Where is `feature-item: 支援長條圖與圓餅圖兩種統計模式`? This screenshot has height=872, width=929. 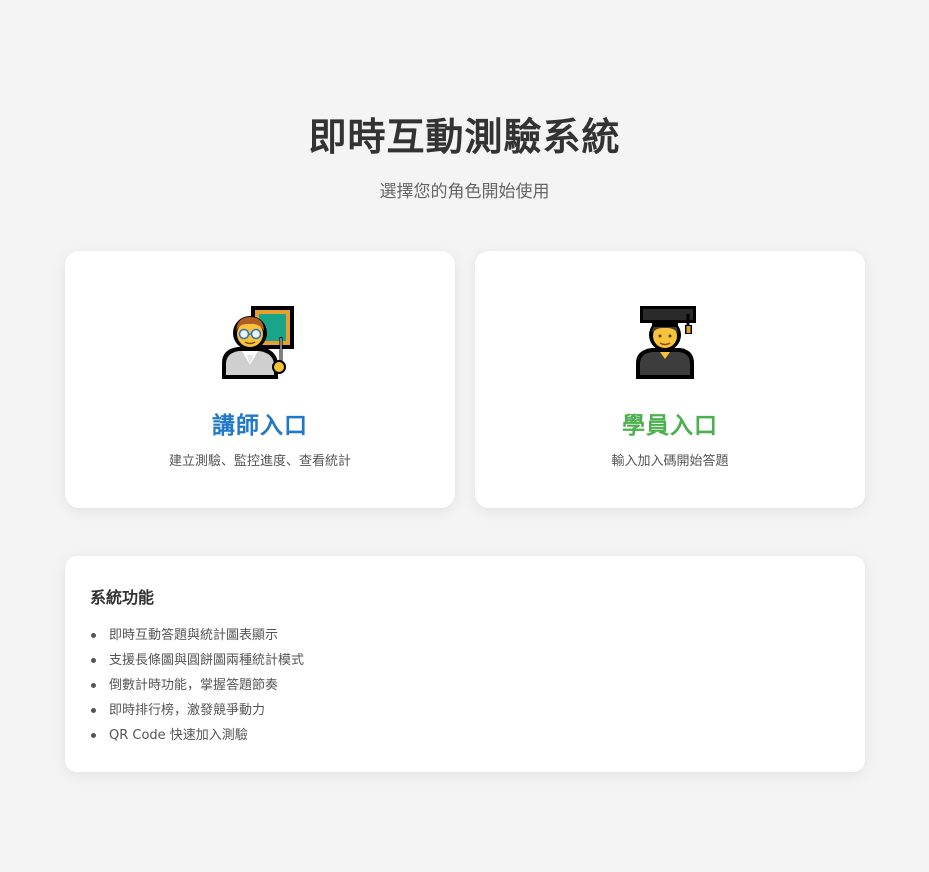
feature-item: 支援長條圖與圓餅圖兩種統計模式 is located at coordinates (196, 663).